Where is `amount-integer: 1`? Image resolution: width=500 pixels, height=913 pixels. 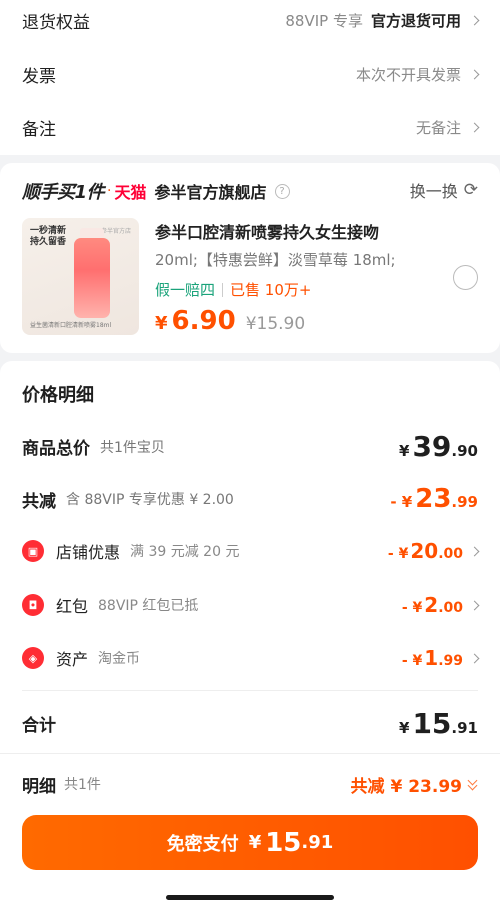
amount-integer: 1 is located at coordinates (431, 658).